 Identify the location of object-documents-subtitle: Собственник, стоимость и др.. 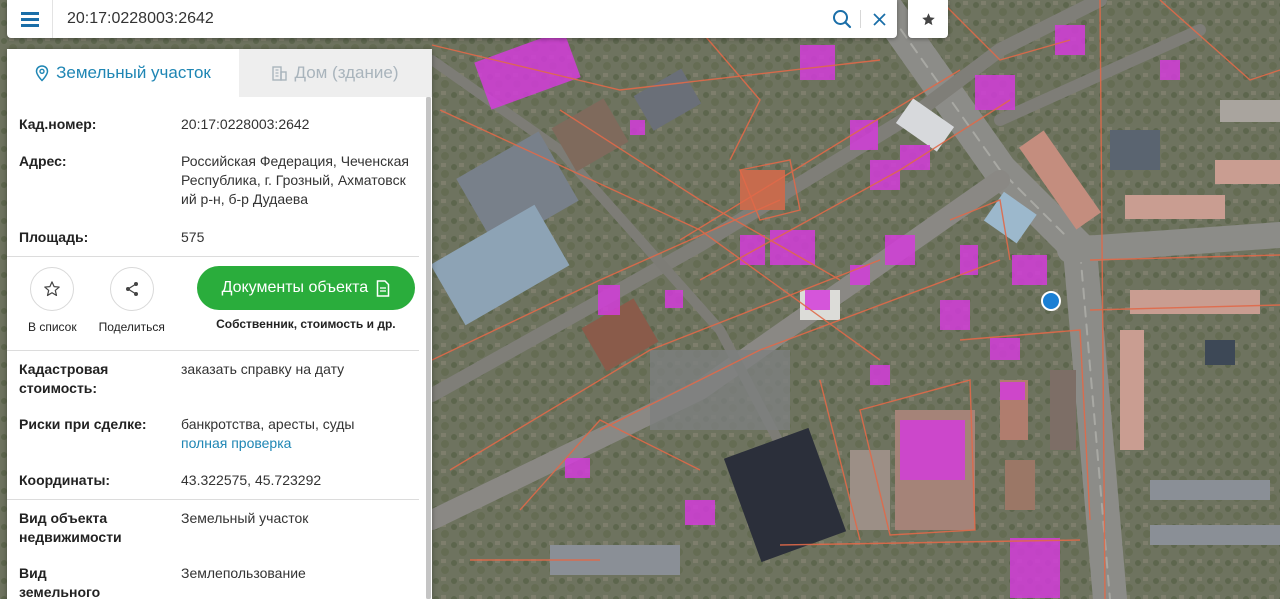
(306, 324).